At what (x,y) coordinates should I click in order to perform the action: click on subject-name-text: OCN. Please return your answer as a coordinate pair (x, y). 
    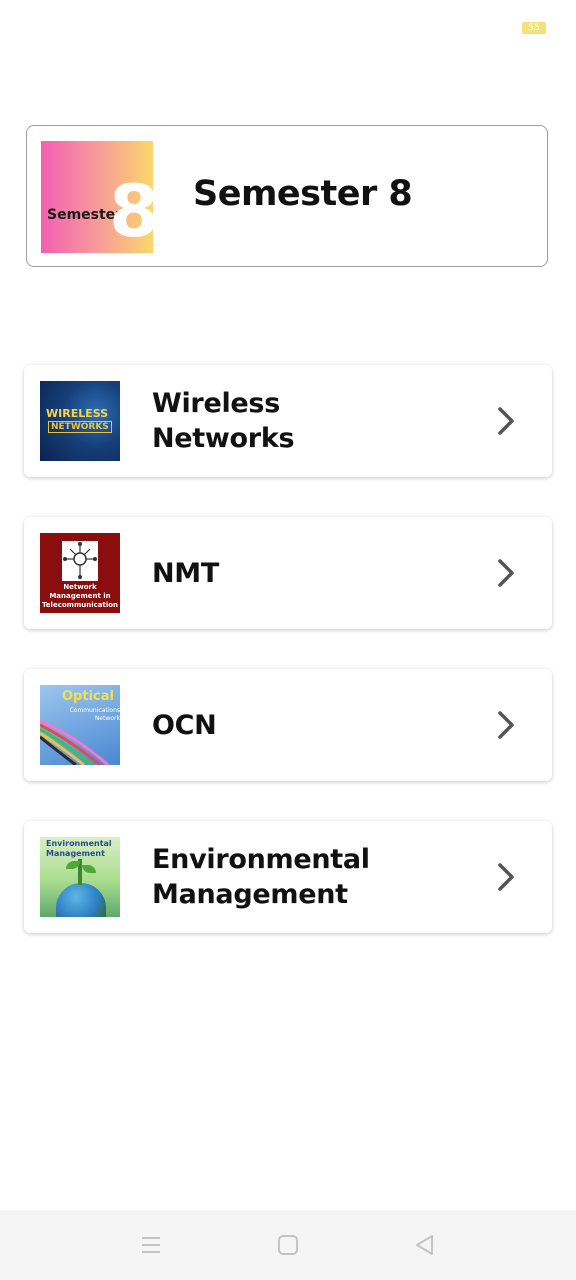
    Looking at the image, I should click on (184, 725).